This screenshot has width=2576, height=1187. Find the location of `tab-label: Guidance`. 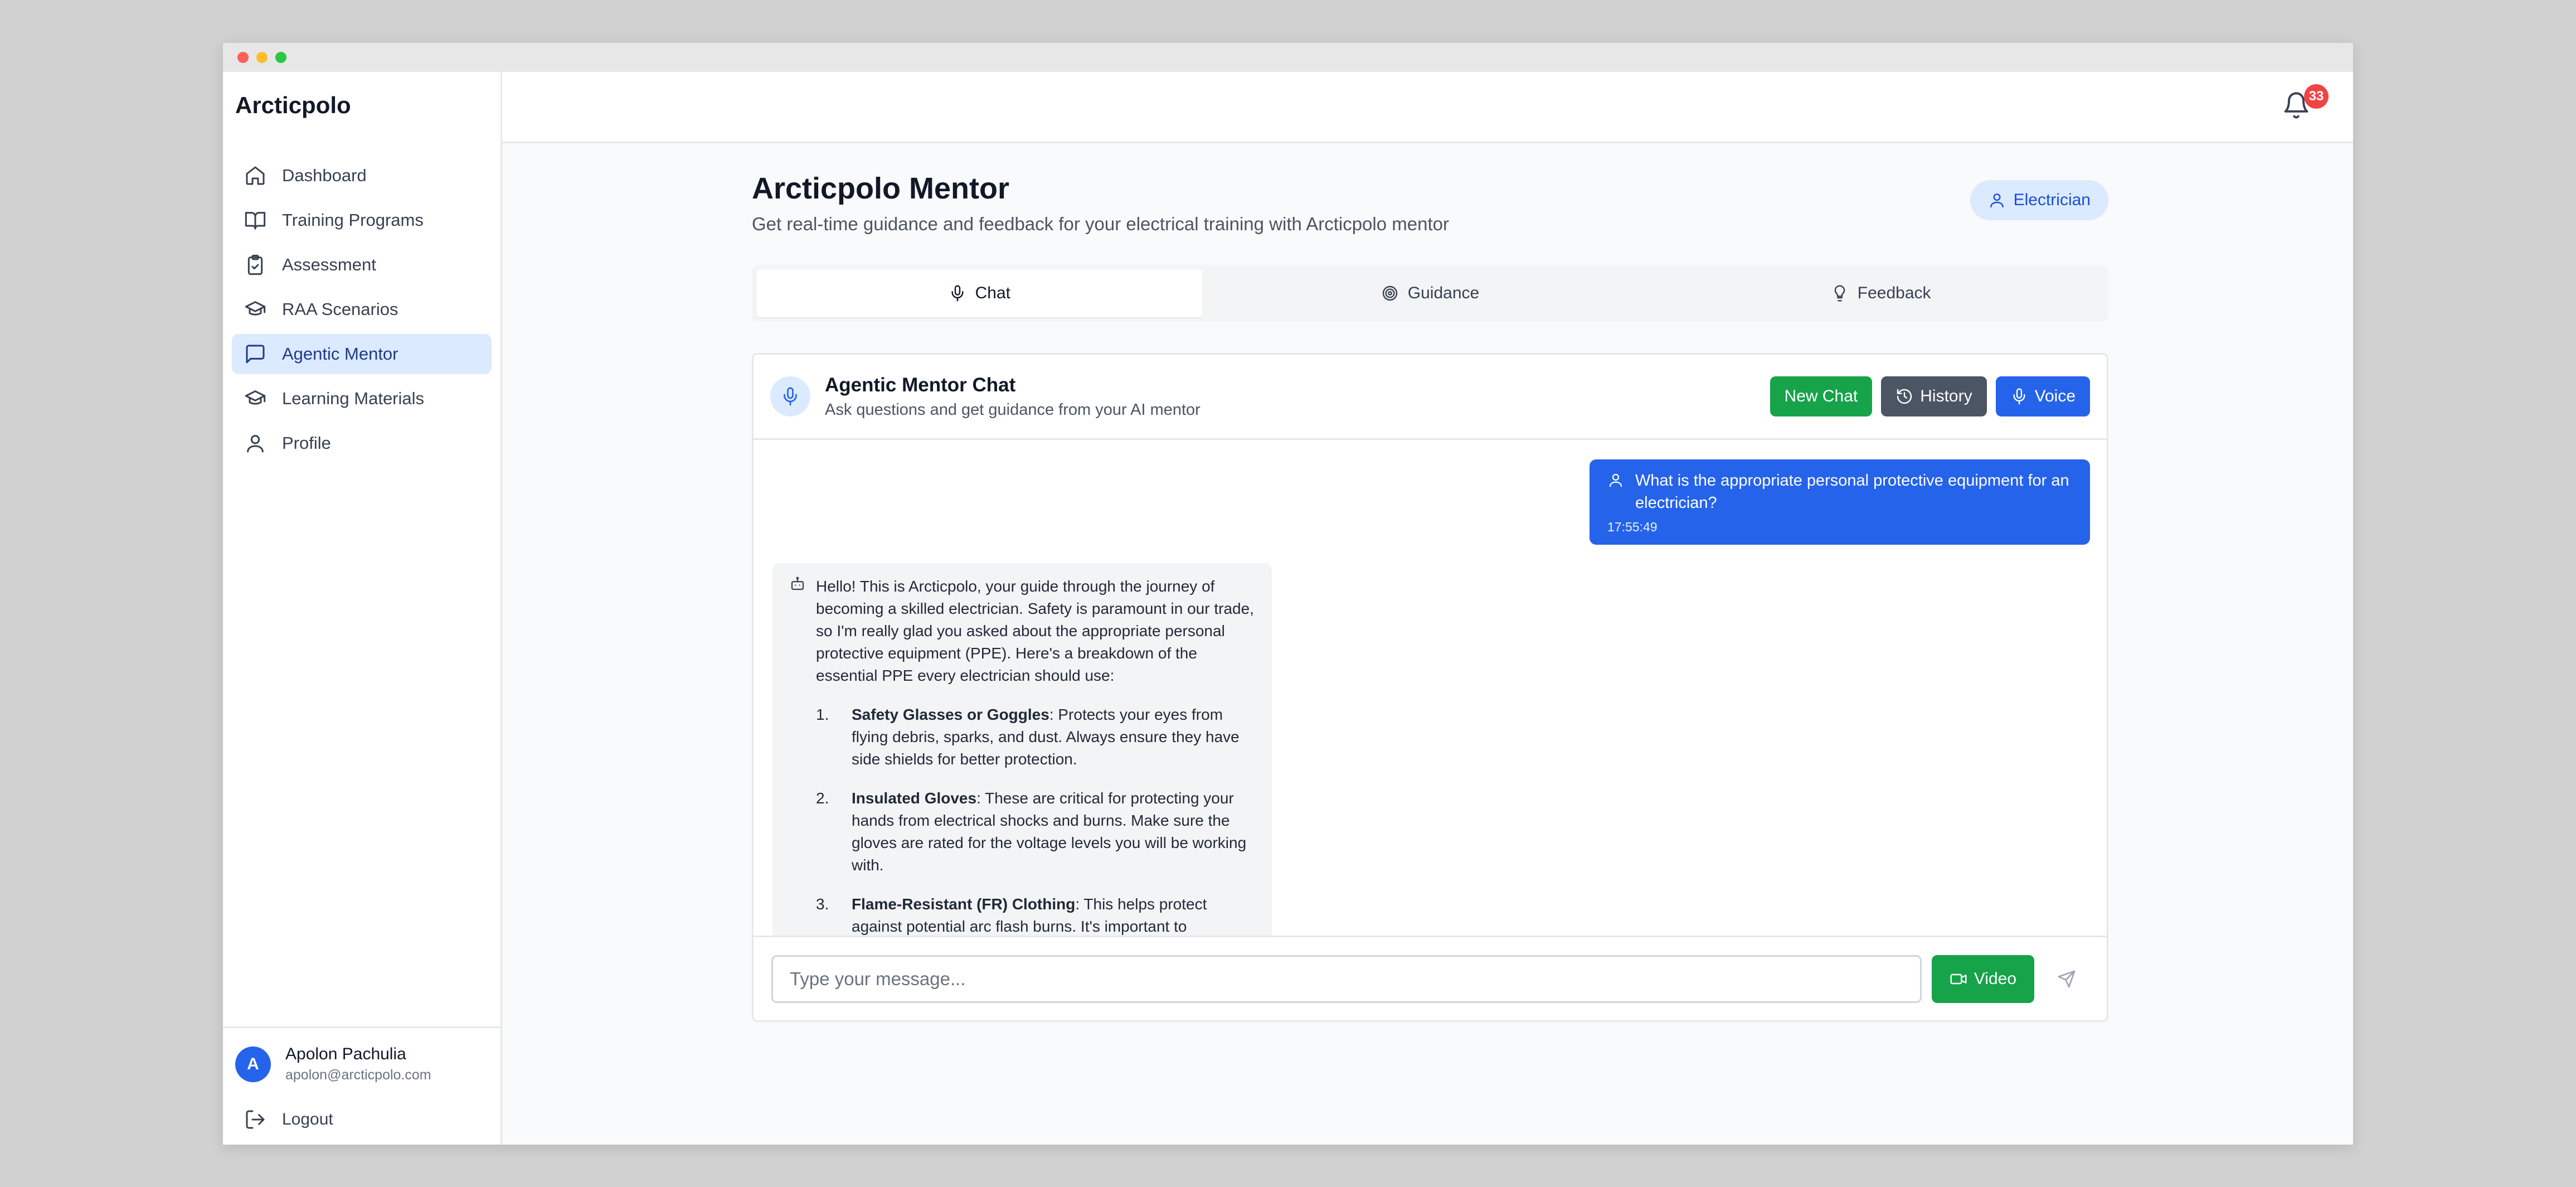

tab-label: Guidance is located at coordinates (1444, 293).